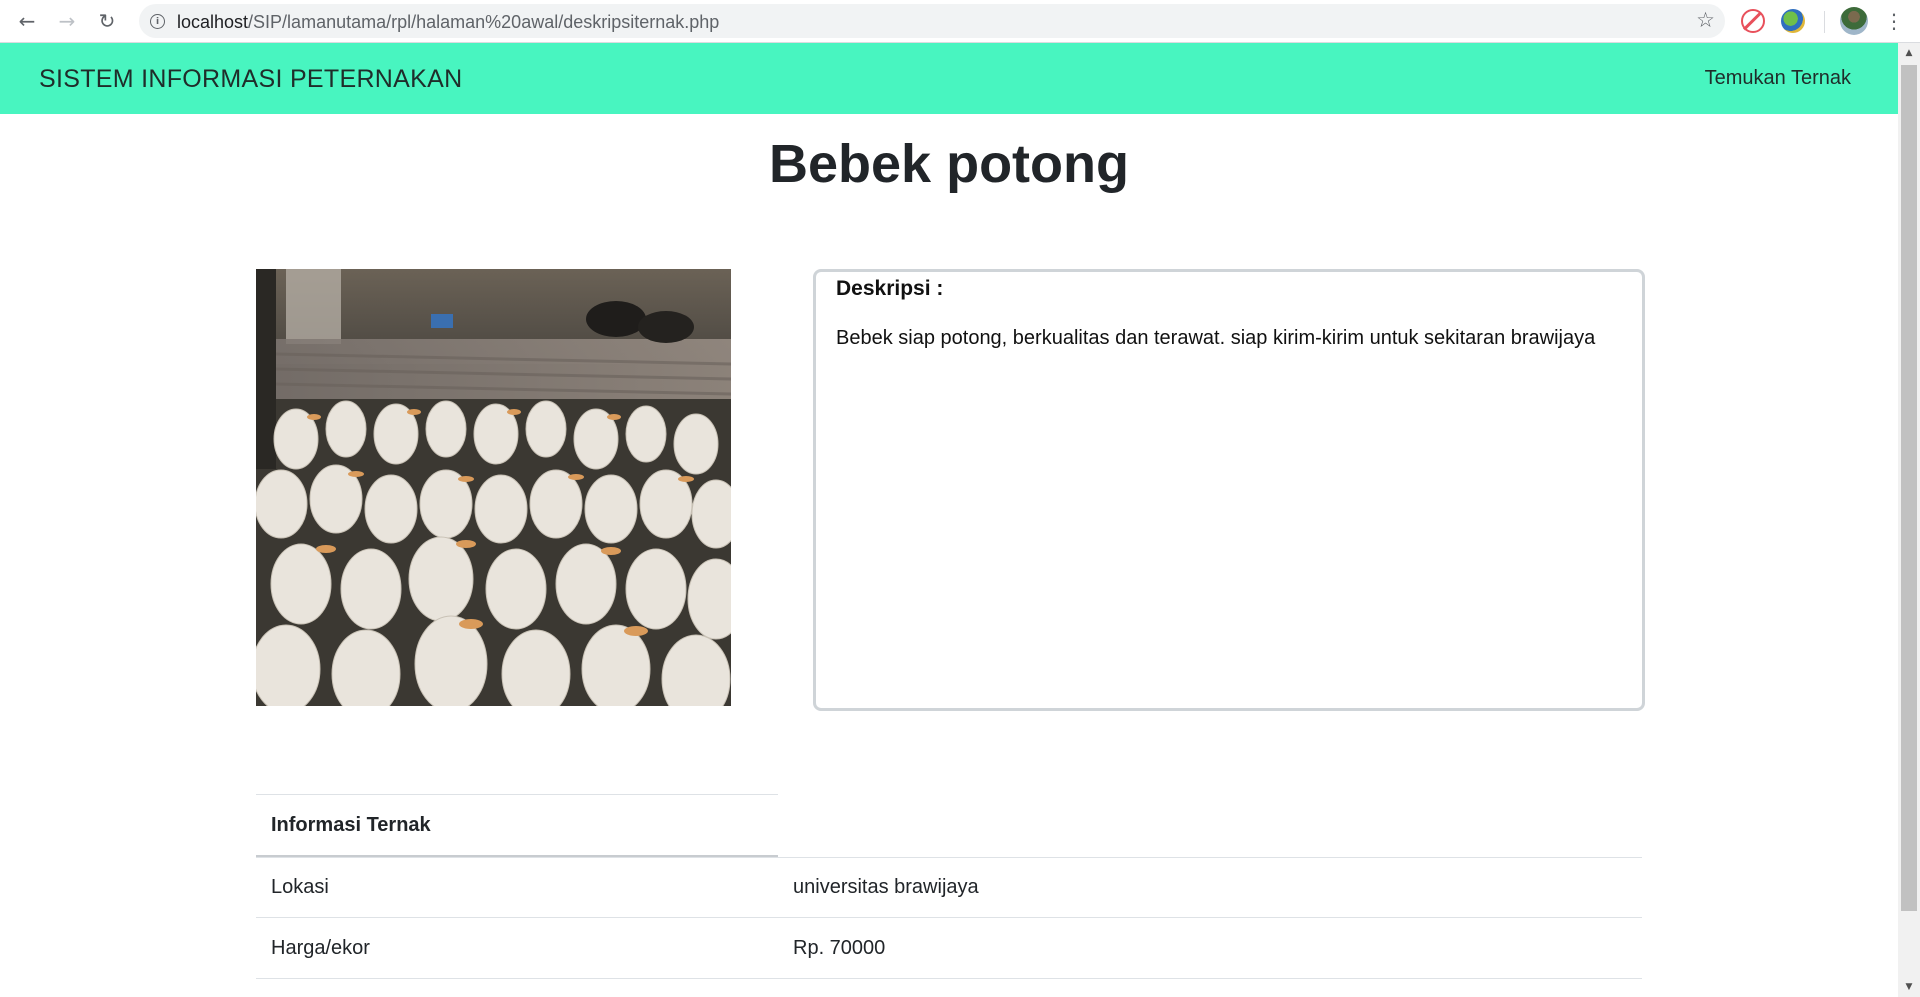 This screenshot has height=997, width=1920. I want to click on page-title: Bebek potong, so click(949, 164).